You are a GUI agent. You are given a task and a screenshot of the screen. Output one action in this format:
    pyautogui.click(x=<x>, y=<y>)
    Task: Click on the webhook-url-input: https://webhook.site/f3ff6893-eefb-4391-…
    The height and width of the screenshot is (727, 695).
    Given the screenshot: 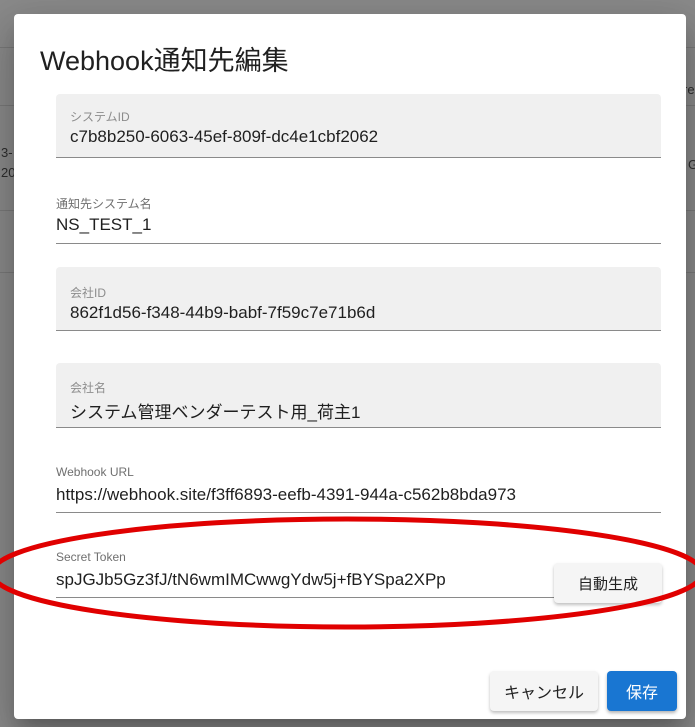 What is the action you would take?
    pyautogui.click(x=286, y=495)
    